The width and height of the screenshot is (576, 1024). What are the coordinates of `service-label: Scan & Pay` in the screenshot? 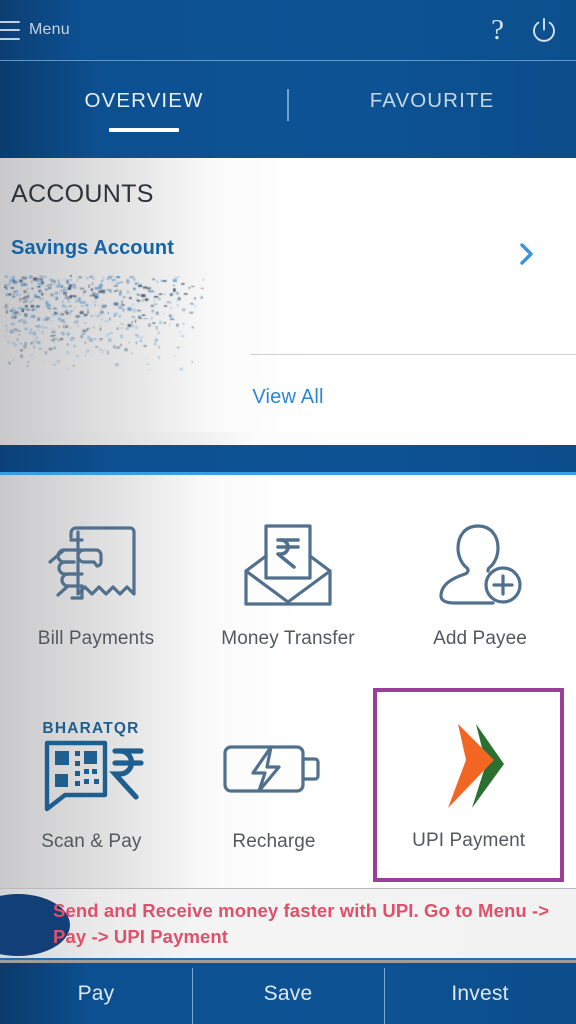 It's located at (91, 842).